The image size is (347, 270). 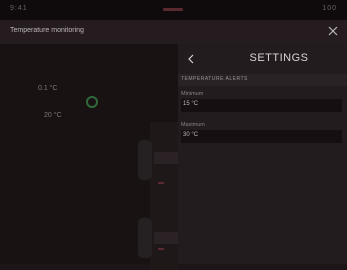 I want to click on close-icon, so click(x=333, y=31).